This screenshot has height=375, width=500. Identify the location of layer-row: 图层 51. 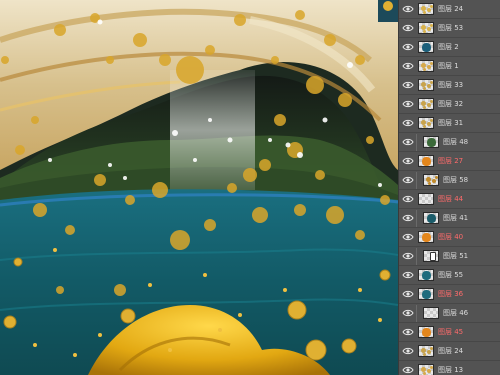
(449, 256).